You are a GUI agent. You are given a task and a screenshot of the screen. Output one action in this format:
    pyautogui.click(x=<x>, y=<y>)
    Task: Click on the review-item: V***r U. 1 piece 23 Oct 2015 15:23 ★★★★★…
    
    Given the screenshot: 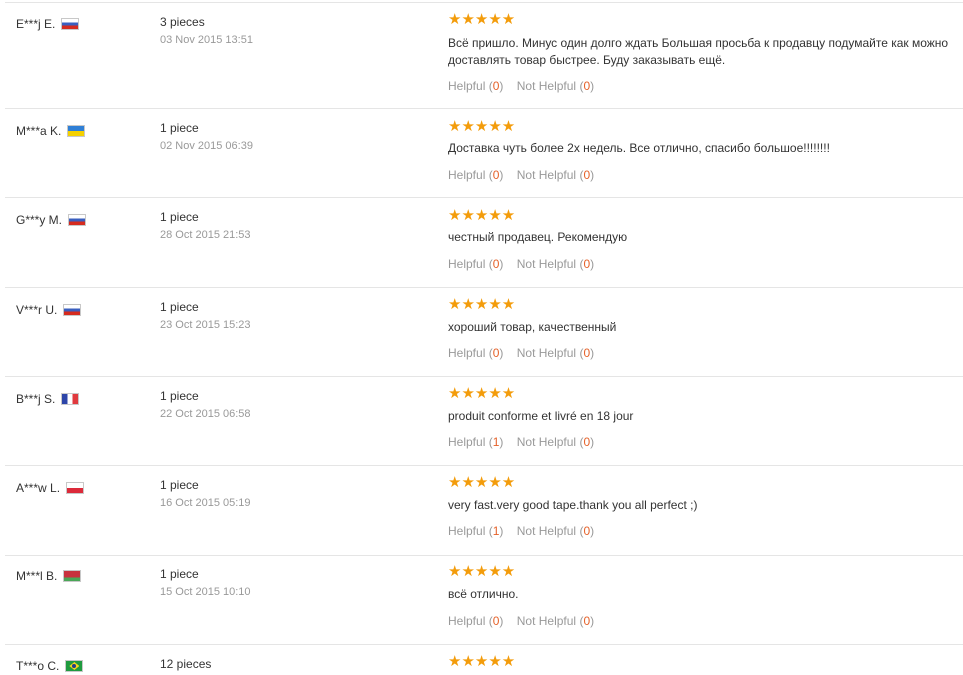 What is the action you would take?
    pyautogui.click(x=481, y=332)
    